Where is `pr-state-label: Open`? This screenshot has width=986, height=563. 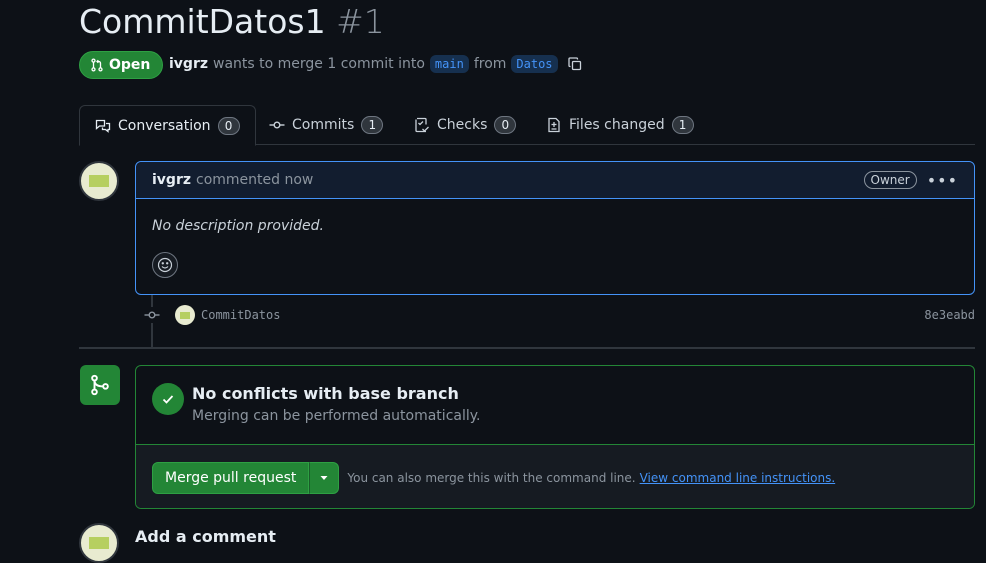
pr-state-label: Open is located at coordinates (130, 65).